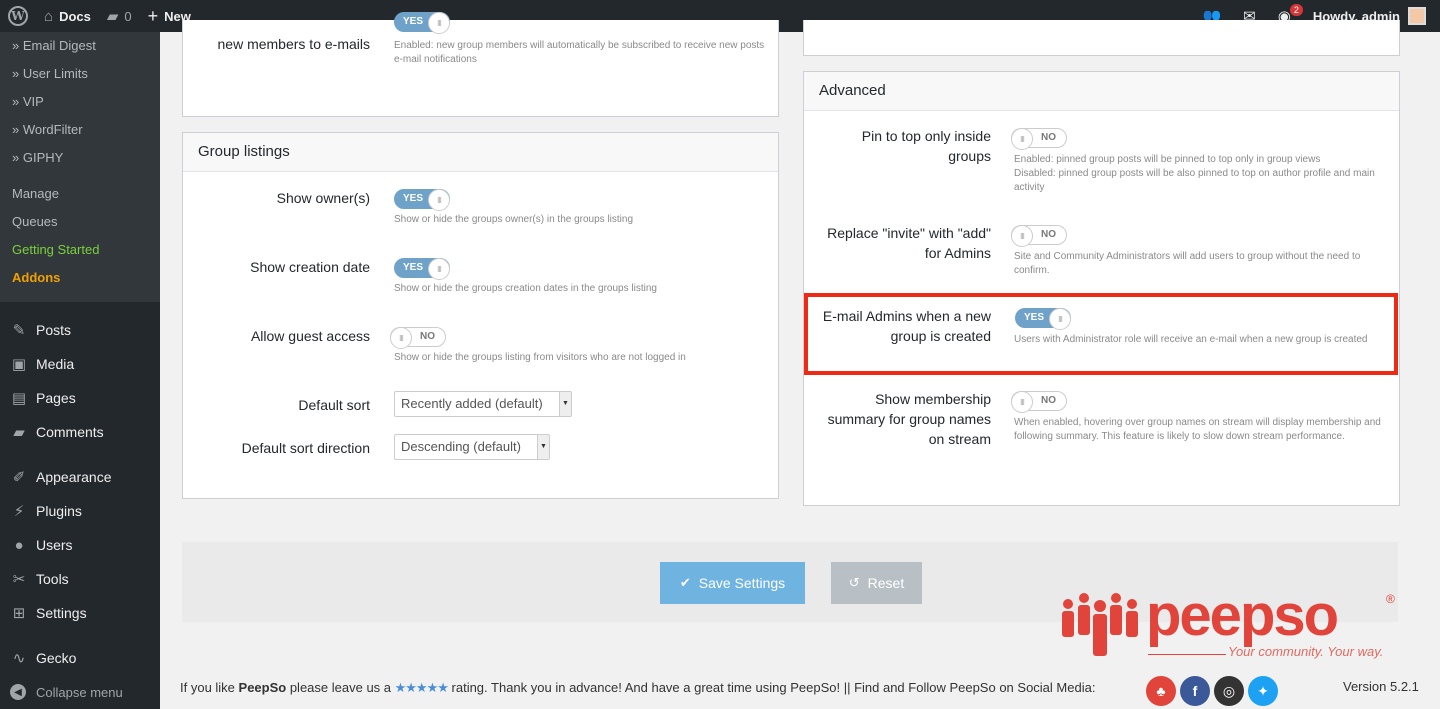 The height and width of the screenshot is (709, 1440). Describe the element at coordinates (80, 160) in the screenshot. I see `submenu-giphy: » GIPHY` at that location.